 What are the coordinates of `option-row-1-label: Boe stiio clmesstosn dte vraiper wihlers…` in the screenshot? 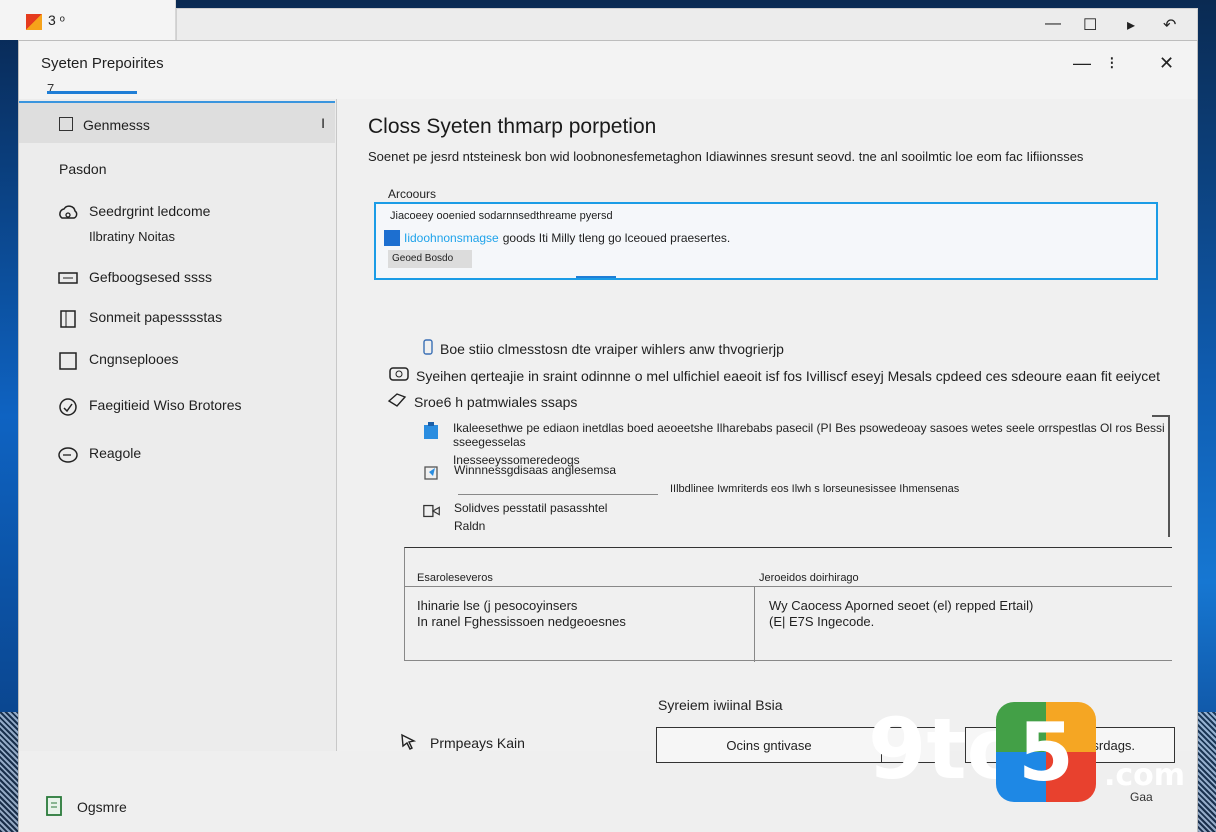 It's located at (612, 348).